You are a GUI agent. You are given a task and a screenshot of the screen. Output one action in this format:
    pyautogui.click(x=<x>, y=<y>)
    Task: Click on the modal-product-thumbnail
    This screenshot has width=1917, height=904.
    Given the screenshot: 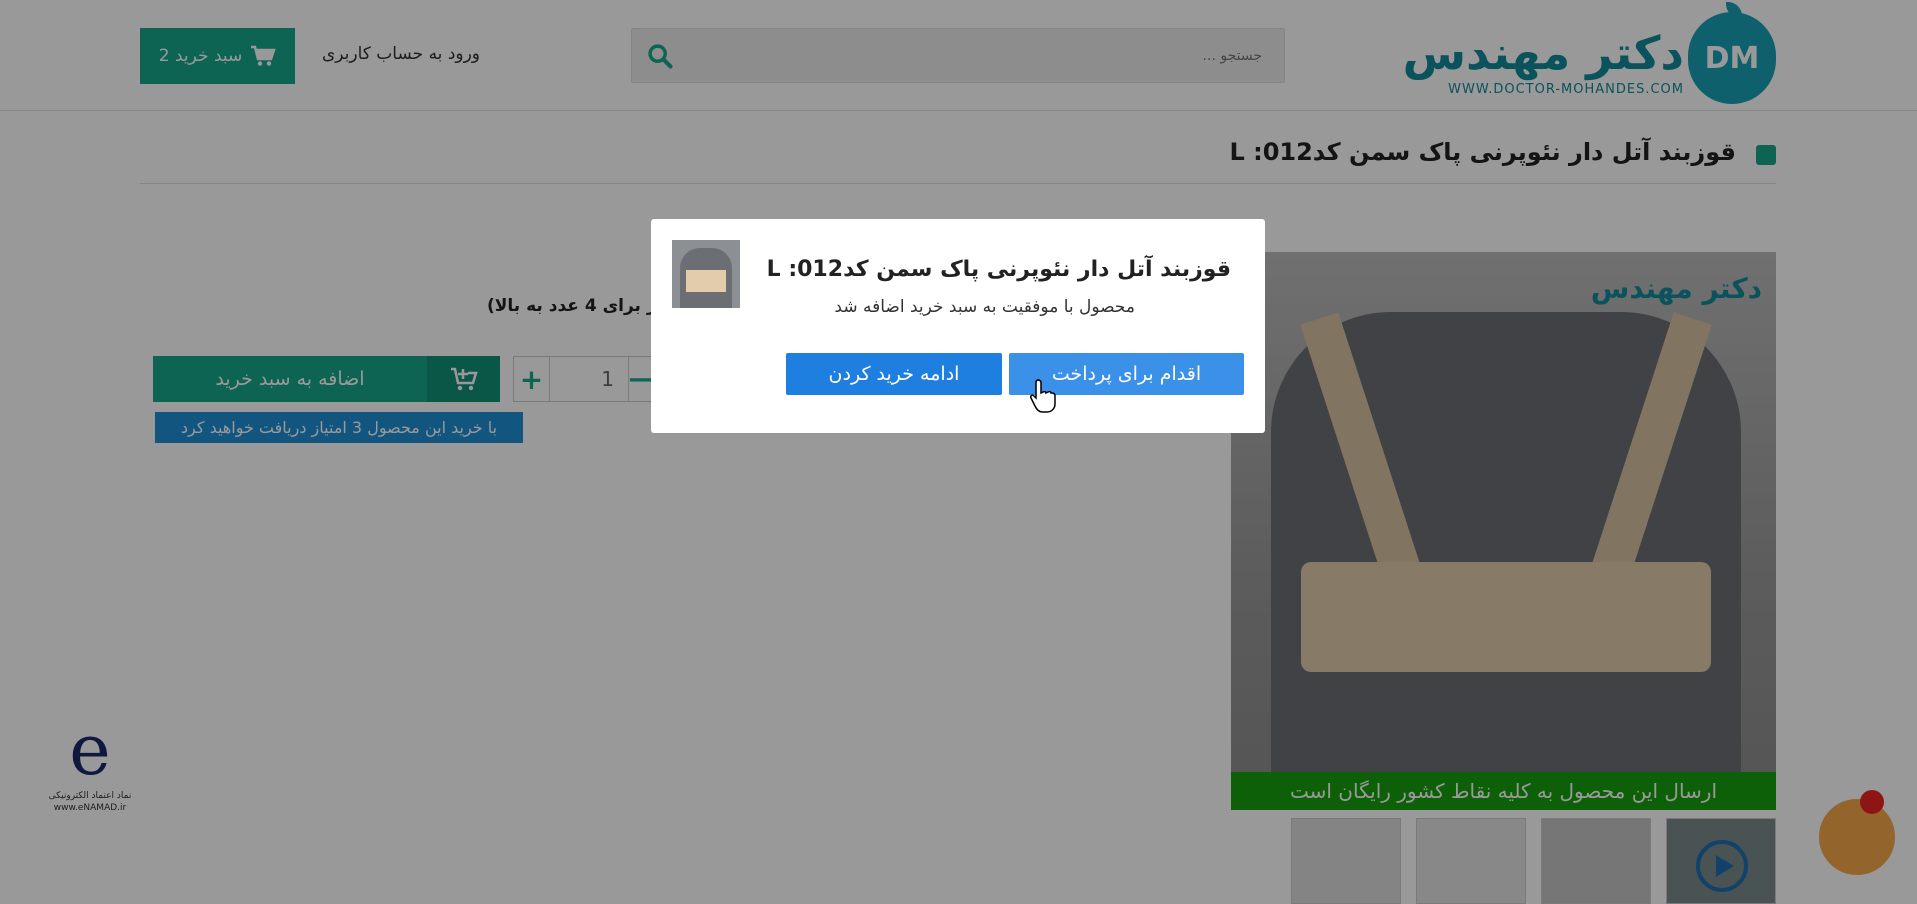 What is the action you would take?
    pyautogui.click(x=706, y=274)
    